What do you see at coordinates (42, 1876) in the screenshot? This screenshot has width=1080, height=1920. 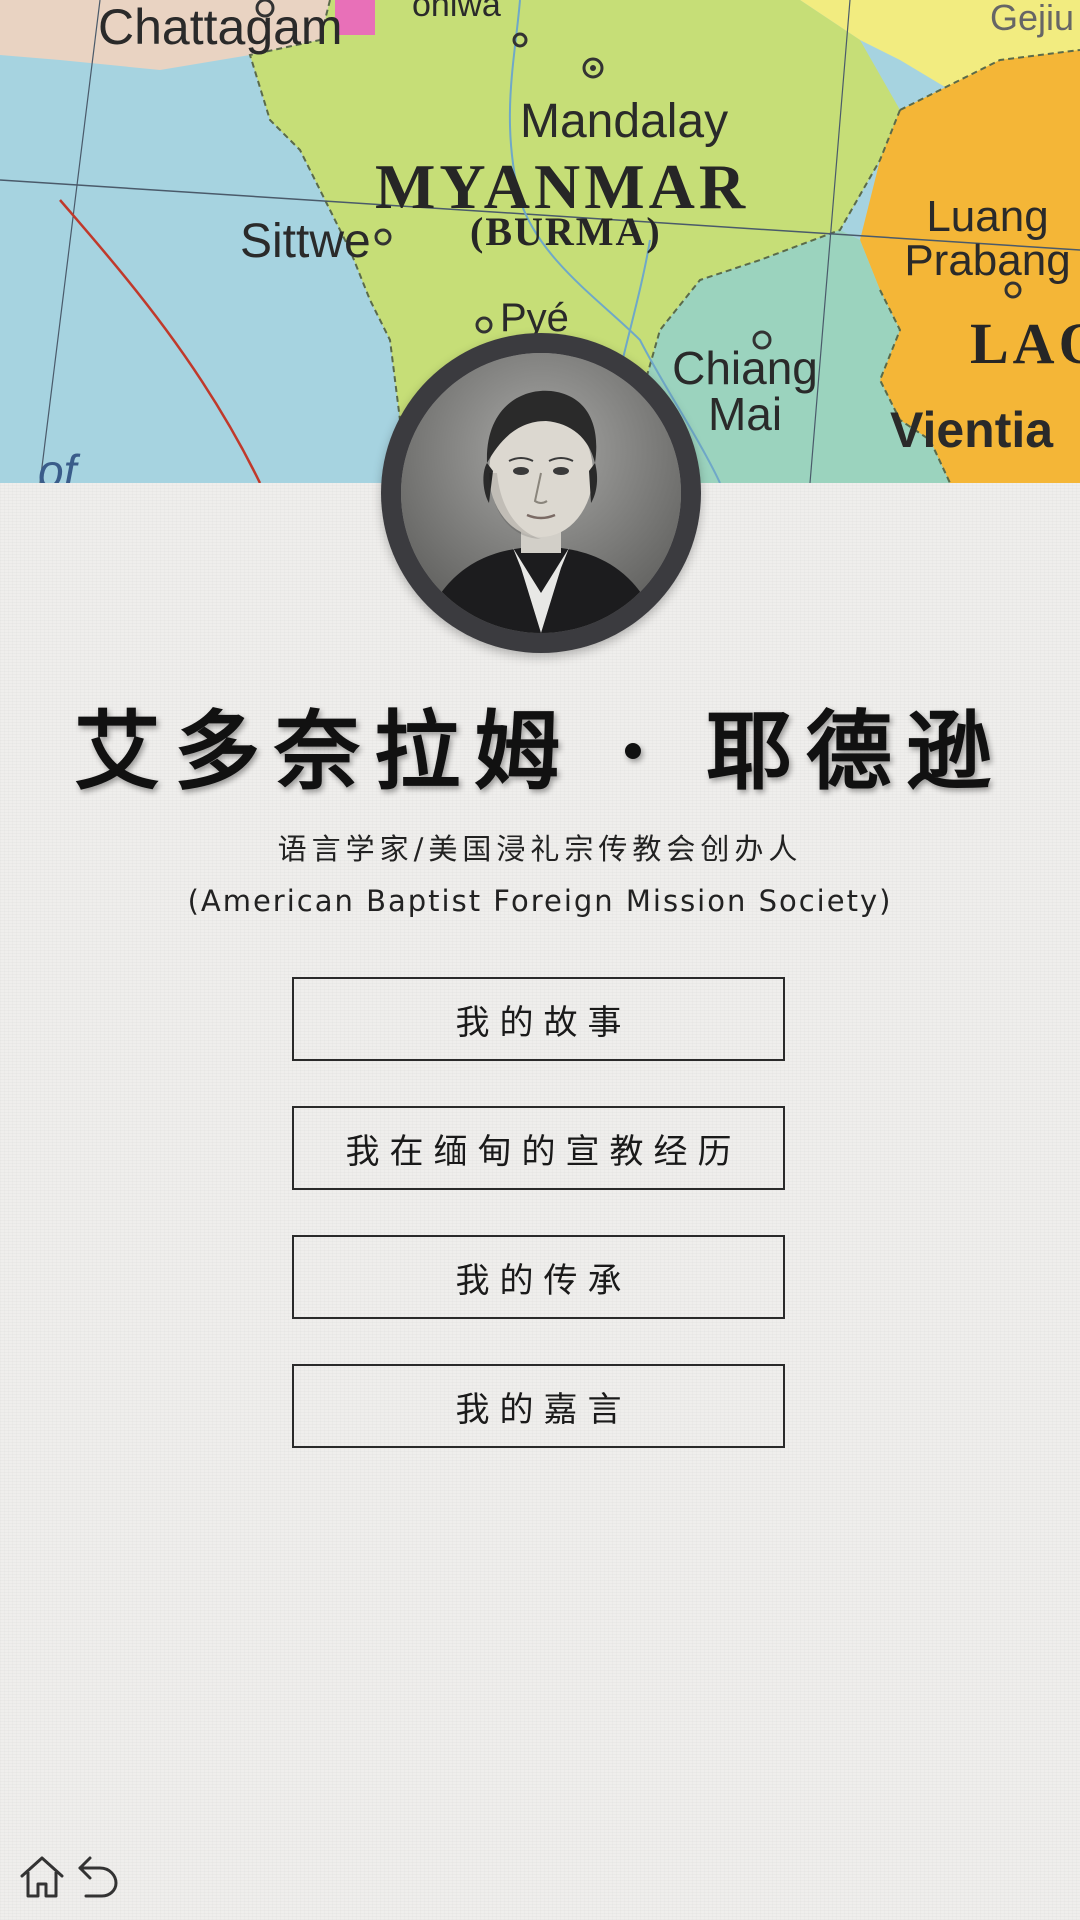 I see `home-icon` at bounding box center [42, 1876].